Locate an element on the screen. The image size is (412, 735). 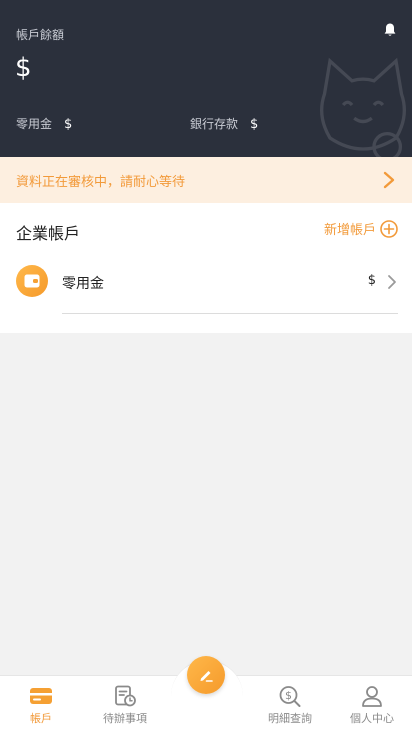
todo-icon is located at coordinates (125, 696).